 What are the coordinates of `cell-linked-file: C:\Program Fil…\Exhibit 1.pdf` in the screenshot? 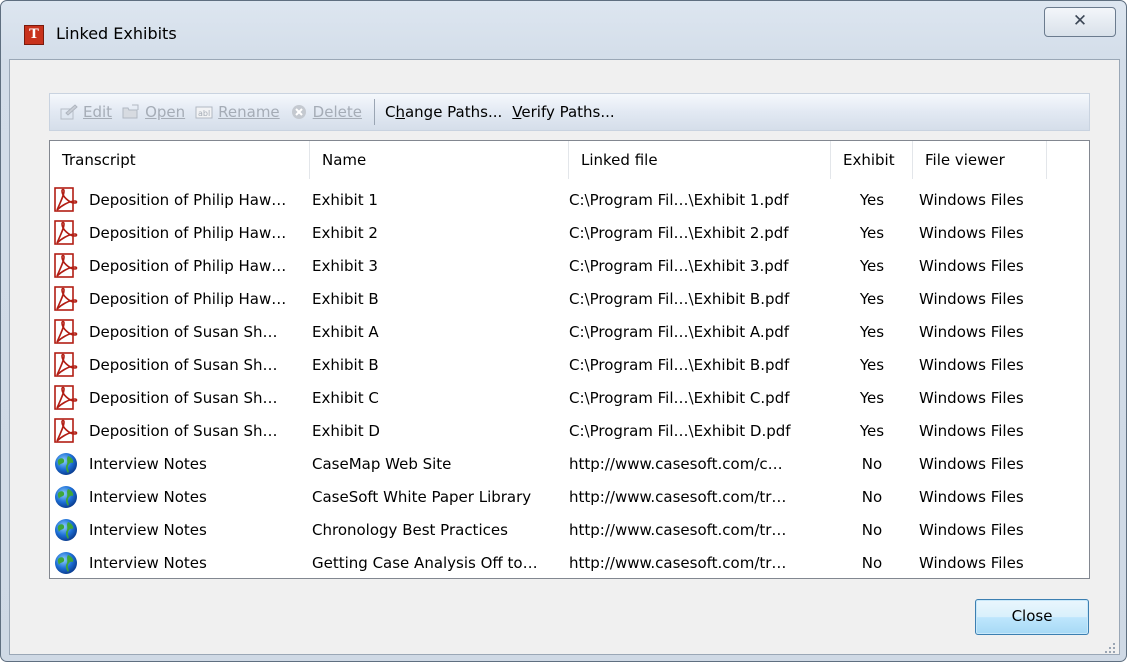 It's located at (679, 199).